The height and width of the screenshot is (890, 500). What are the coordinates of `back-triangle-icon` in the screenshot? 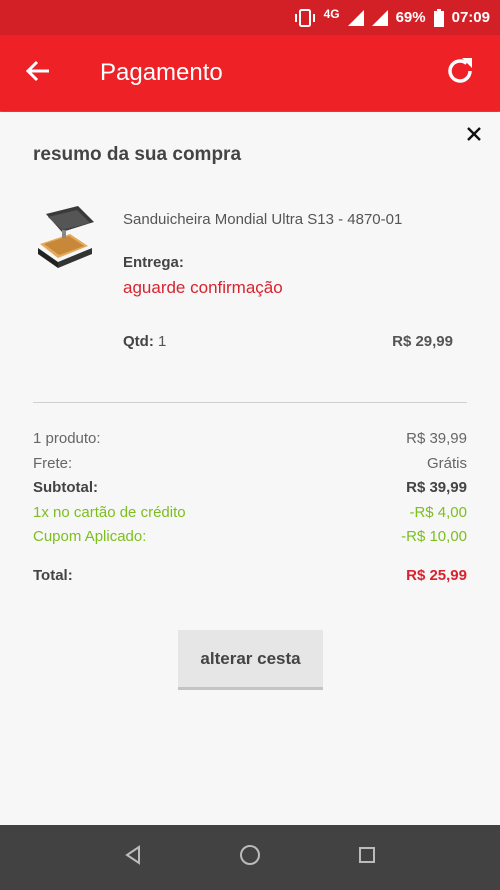 It's located at (133, 857).